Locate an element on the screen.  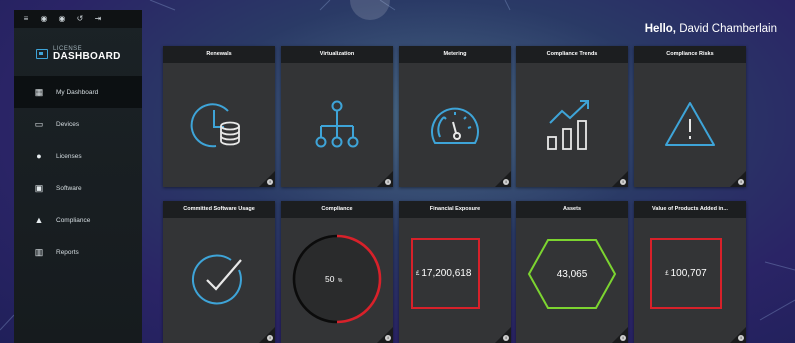
tile-committed-software-usage: Committed Software Usage i is located at coordinates (219, 272).